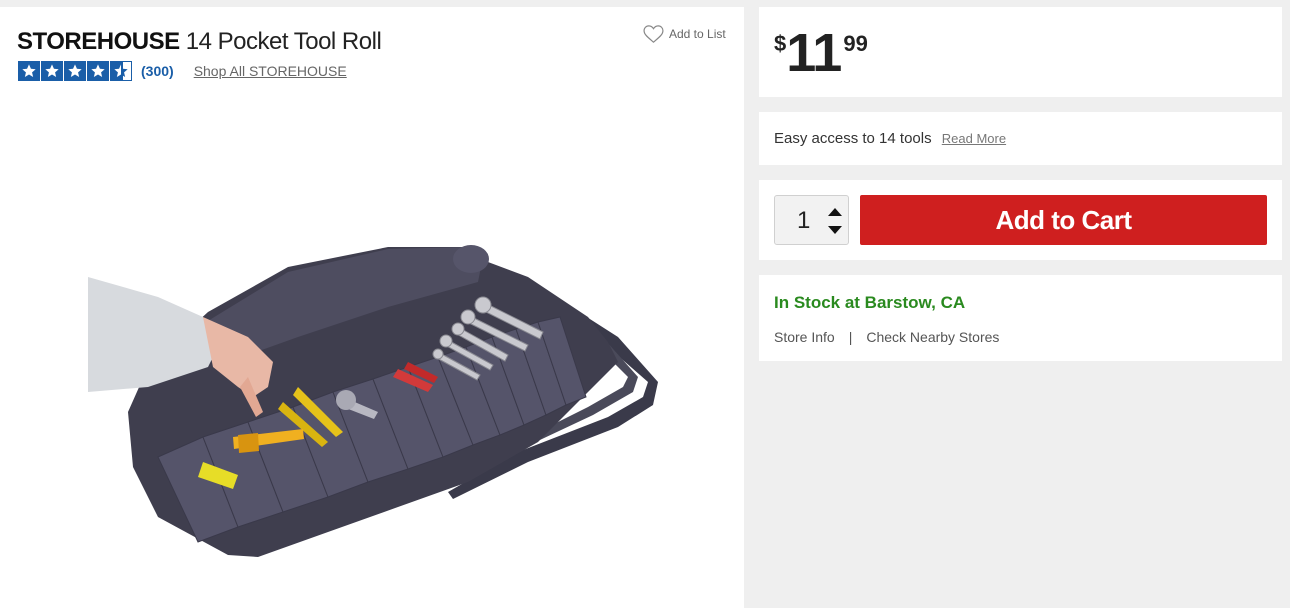 The height and width of the screenshot is (608, 1290). I want to click on caret-up-icon, so click(835, 212).